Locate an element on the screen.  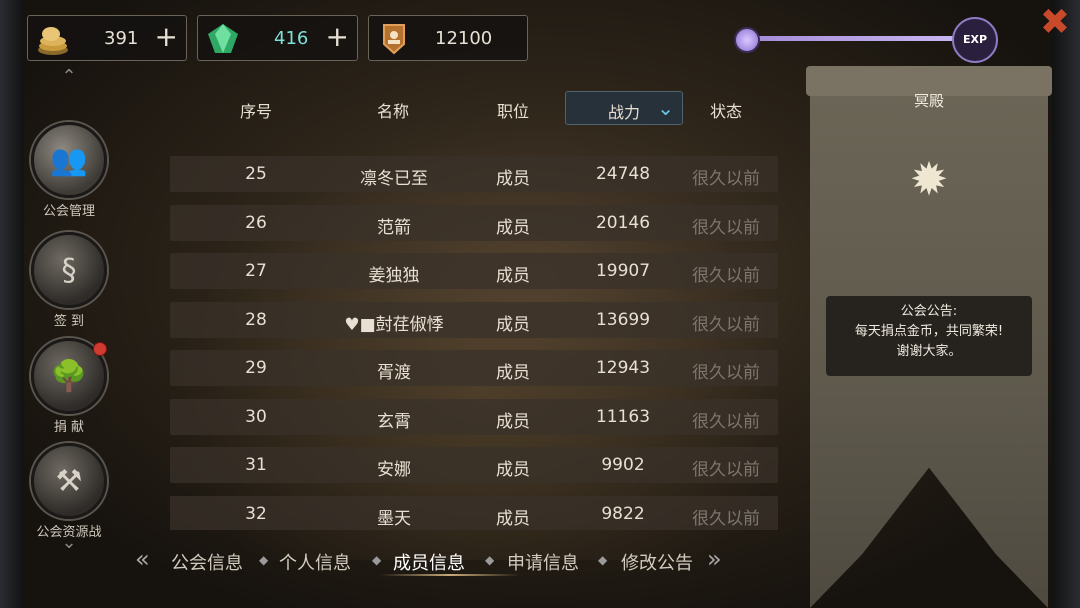
row-power: 12943 is located at coordinates (623, 368).